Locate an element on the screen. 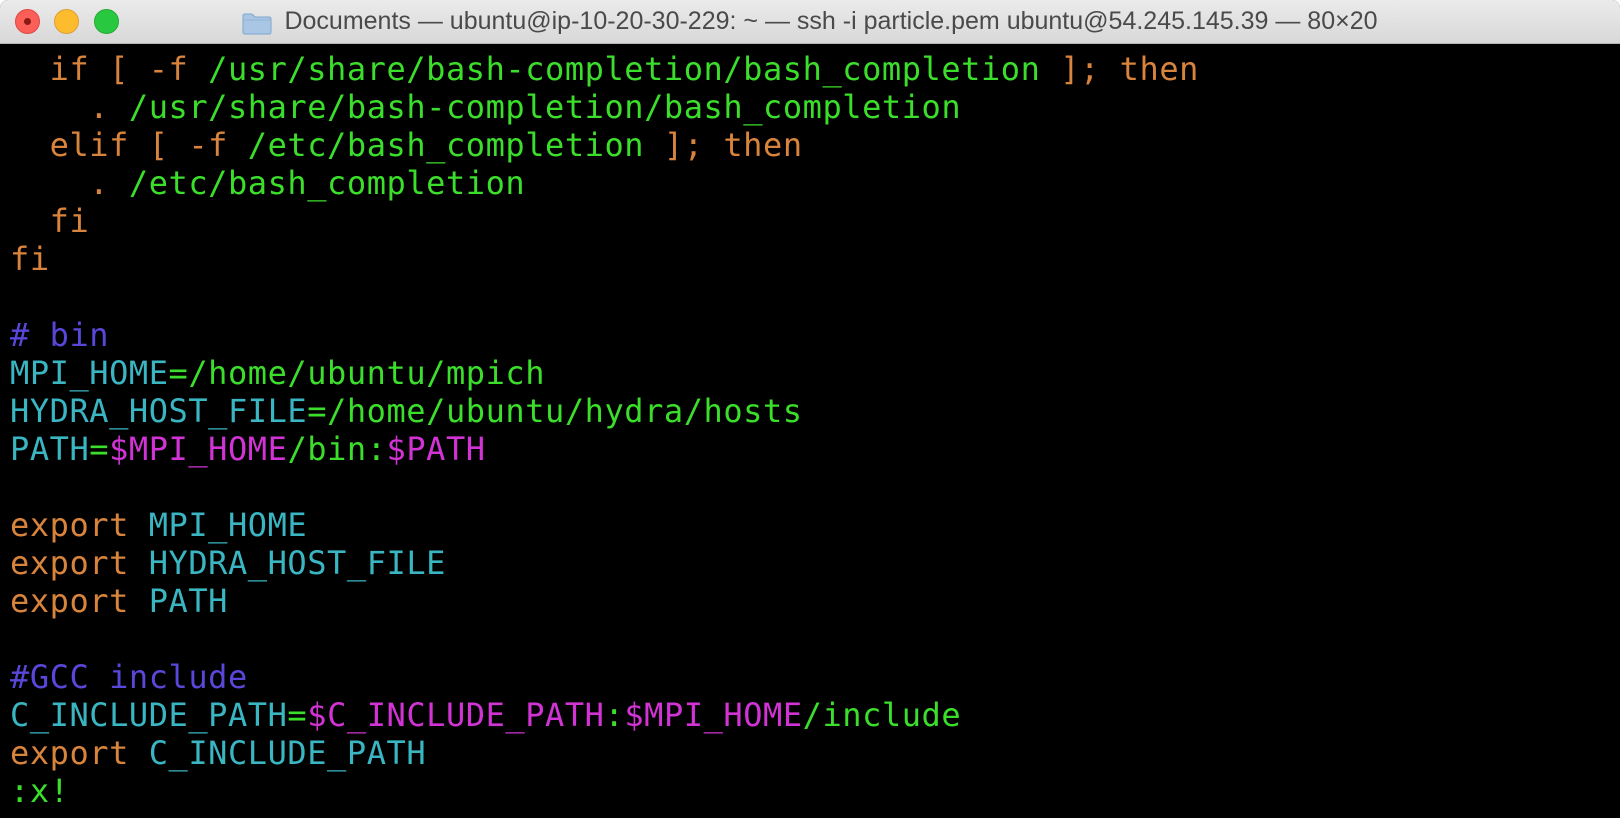 This screenshot has height=818, width=1620. terminal-line: elif [ -f /etc/bash_completion ]; then is located at coordinates (815, 145).